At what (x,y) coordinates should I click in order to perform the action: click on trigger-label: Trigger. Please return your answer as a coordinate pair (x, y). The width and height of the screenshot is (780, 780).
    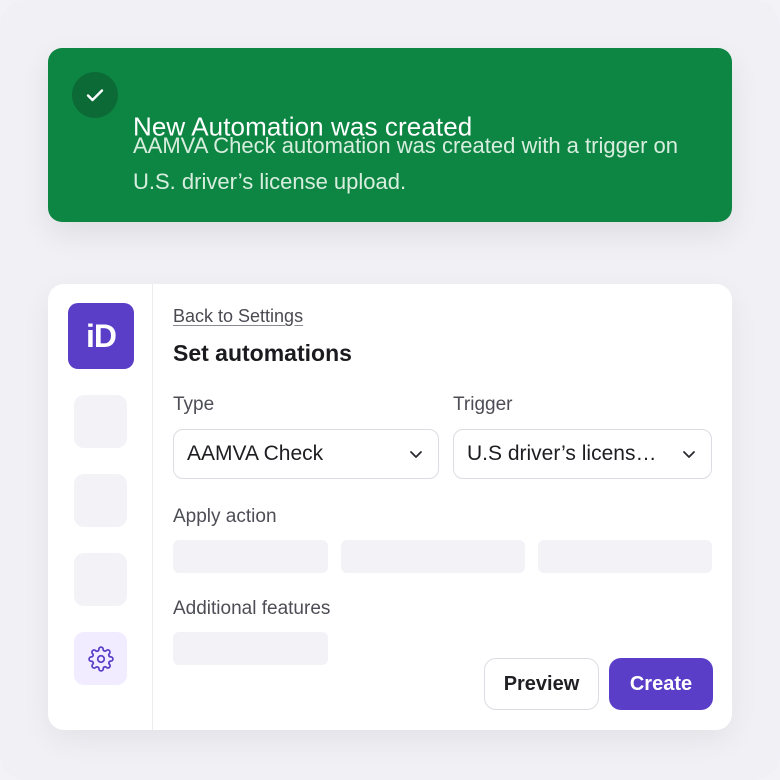
    Looking at the image, I should click on (483, 404).